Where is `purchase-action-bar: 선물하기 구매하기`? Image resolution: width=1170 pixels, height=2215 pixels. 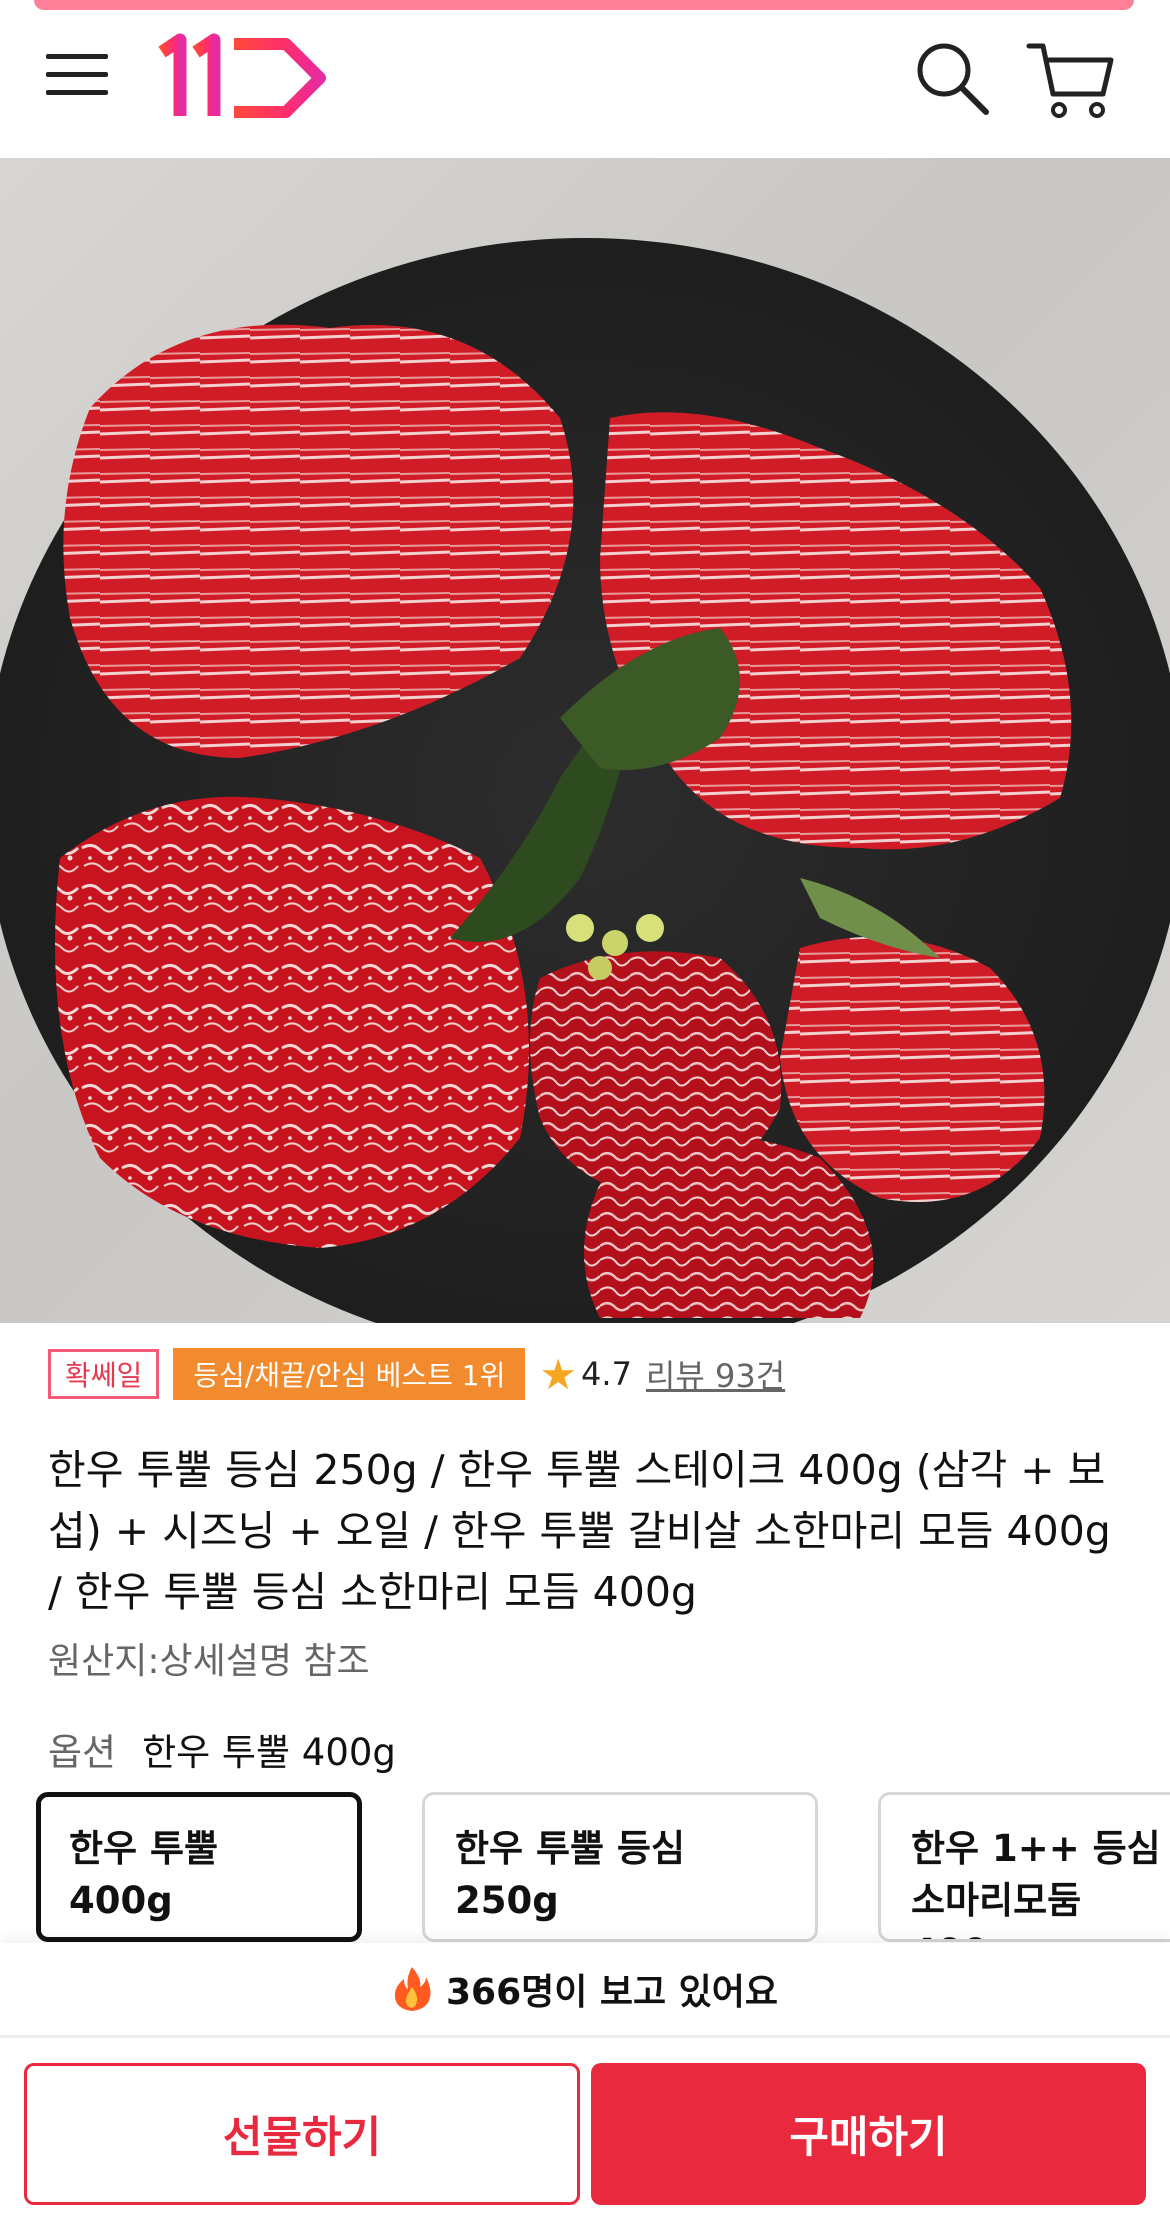
purchase-action-bar: 선물하기 구매하기 is located at coordinates (585, 2125).